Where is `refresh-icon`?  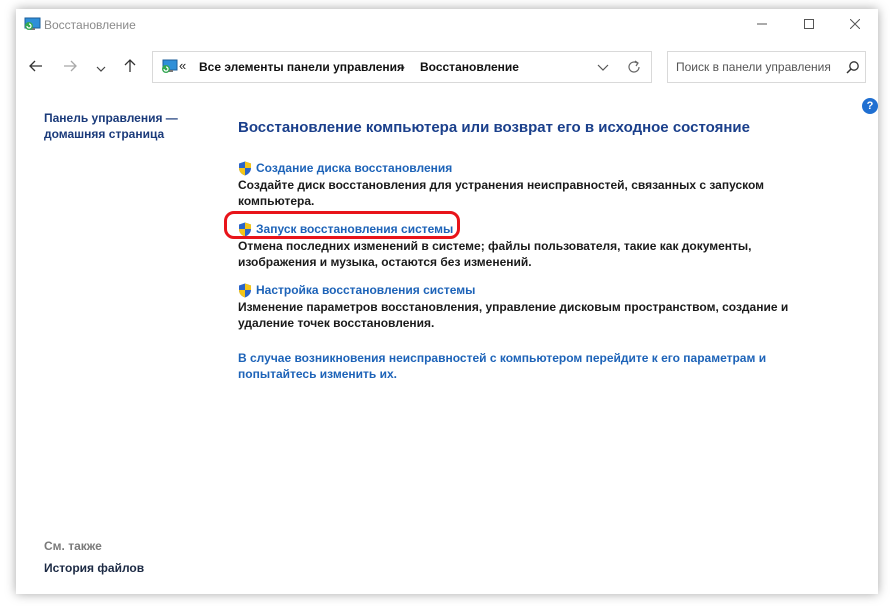
refresh-icon is located at coordinates (634, 70).